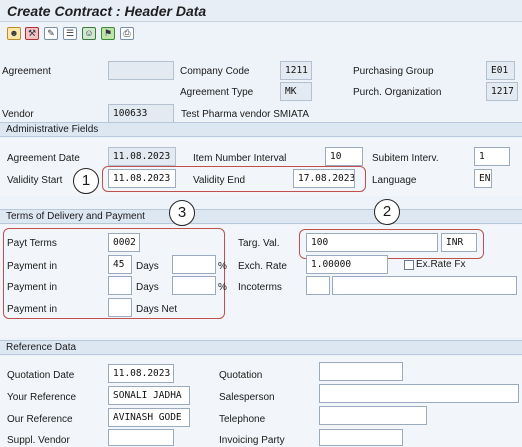 The height and width of the screenshot is (447, 522). Describe the element at coordinates (242, 419) in the screenshot. I see `telephone-label: Telephone` at that location.